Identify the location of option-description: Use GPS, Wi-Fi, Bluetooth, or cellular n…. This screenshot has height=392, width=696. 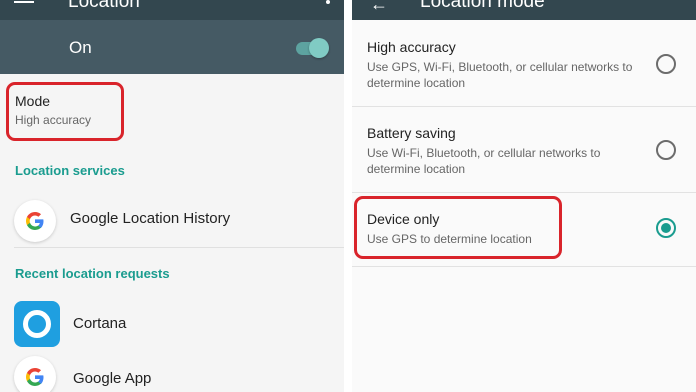
(500, 75).